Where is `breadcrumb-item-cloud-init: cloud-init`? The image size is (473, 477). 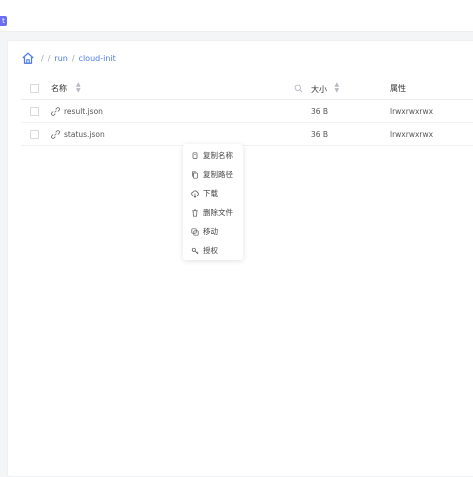
breadcrumb-item-cloud-init: cloud-init is located at coordinates (97, 58).